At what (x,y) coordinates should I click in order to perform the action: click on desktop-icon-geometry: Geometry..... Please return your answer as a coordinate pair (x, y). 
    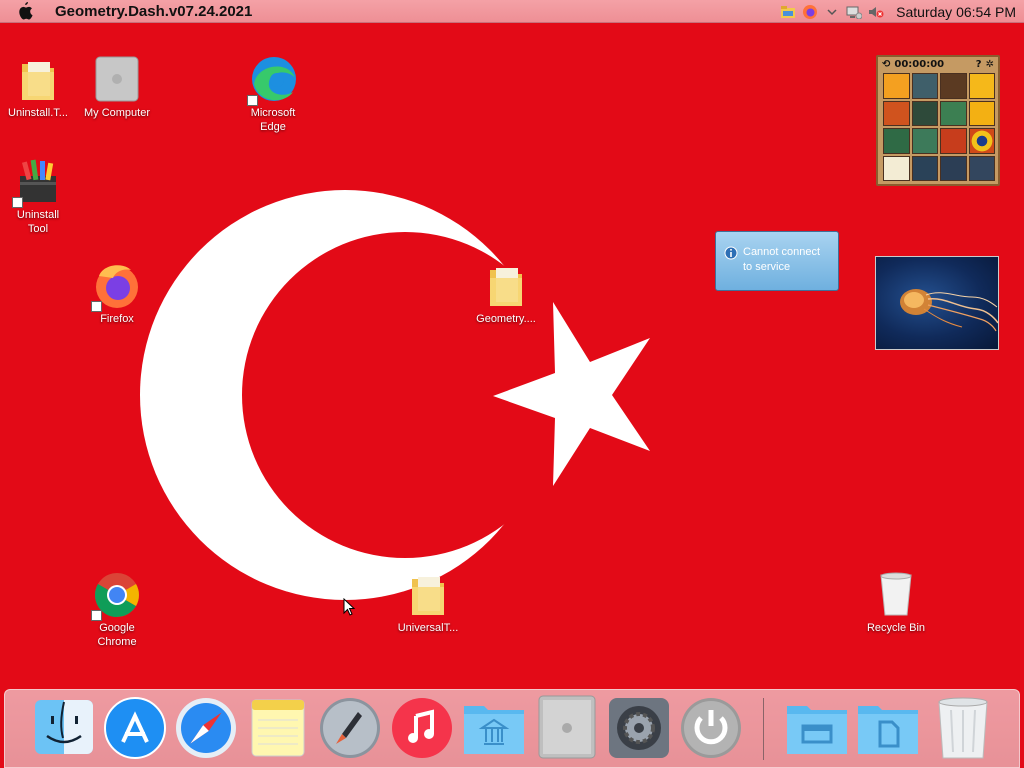
    Looking at the image, I should click on (506, 294).